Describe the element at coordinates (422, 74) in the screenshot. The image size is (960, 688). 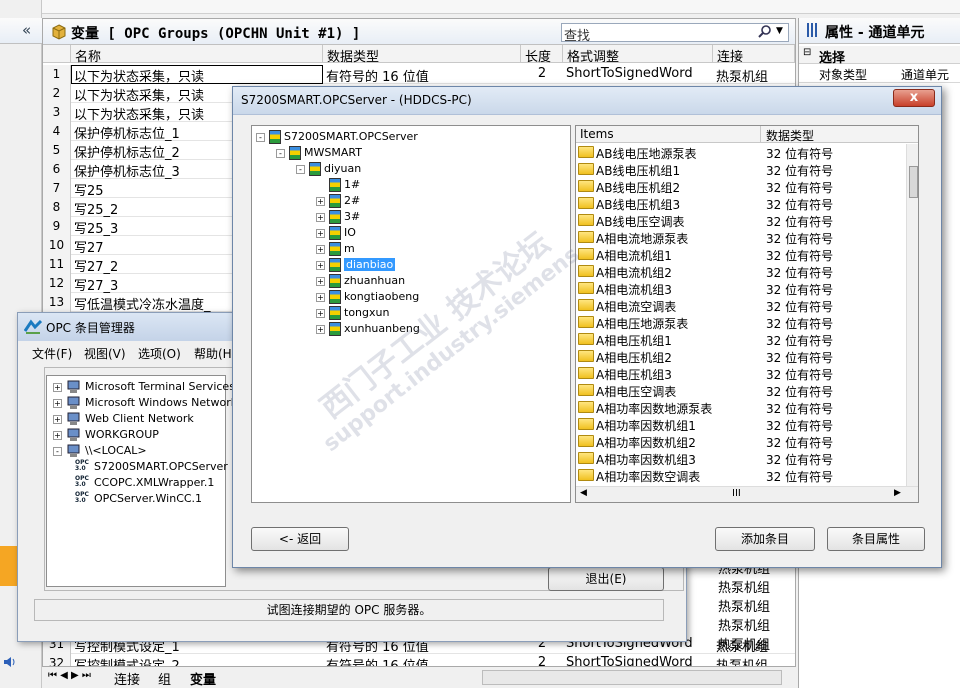
I see `datatype-cell: 有符号的 16 位值` at that location.